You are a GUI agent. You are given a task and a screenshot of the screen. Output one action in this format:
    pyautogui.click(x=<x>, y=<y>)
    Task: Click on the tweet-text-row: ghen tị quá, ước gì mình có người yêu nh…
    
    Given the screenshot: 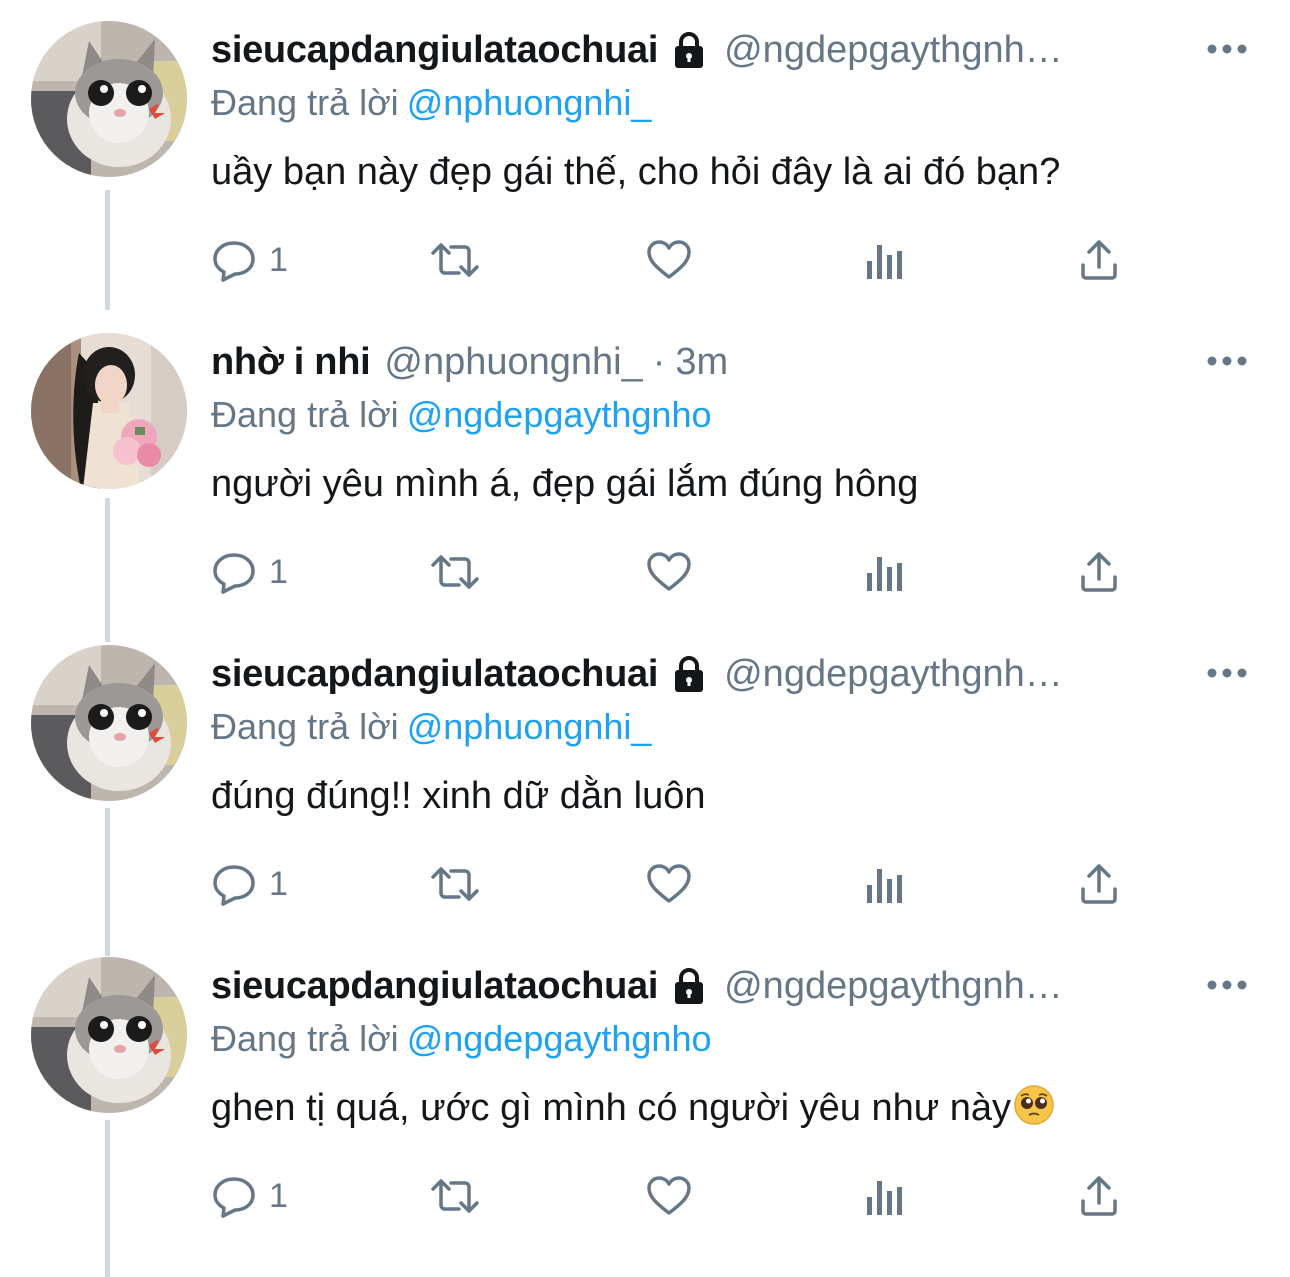 What is the action you would take?
    pyautogui.click(x=633, y=1108)
    